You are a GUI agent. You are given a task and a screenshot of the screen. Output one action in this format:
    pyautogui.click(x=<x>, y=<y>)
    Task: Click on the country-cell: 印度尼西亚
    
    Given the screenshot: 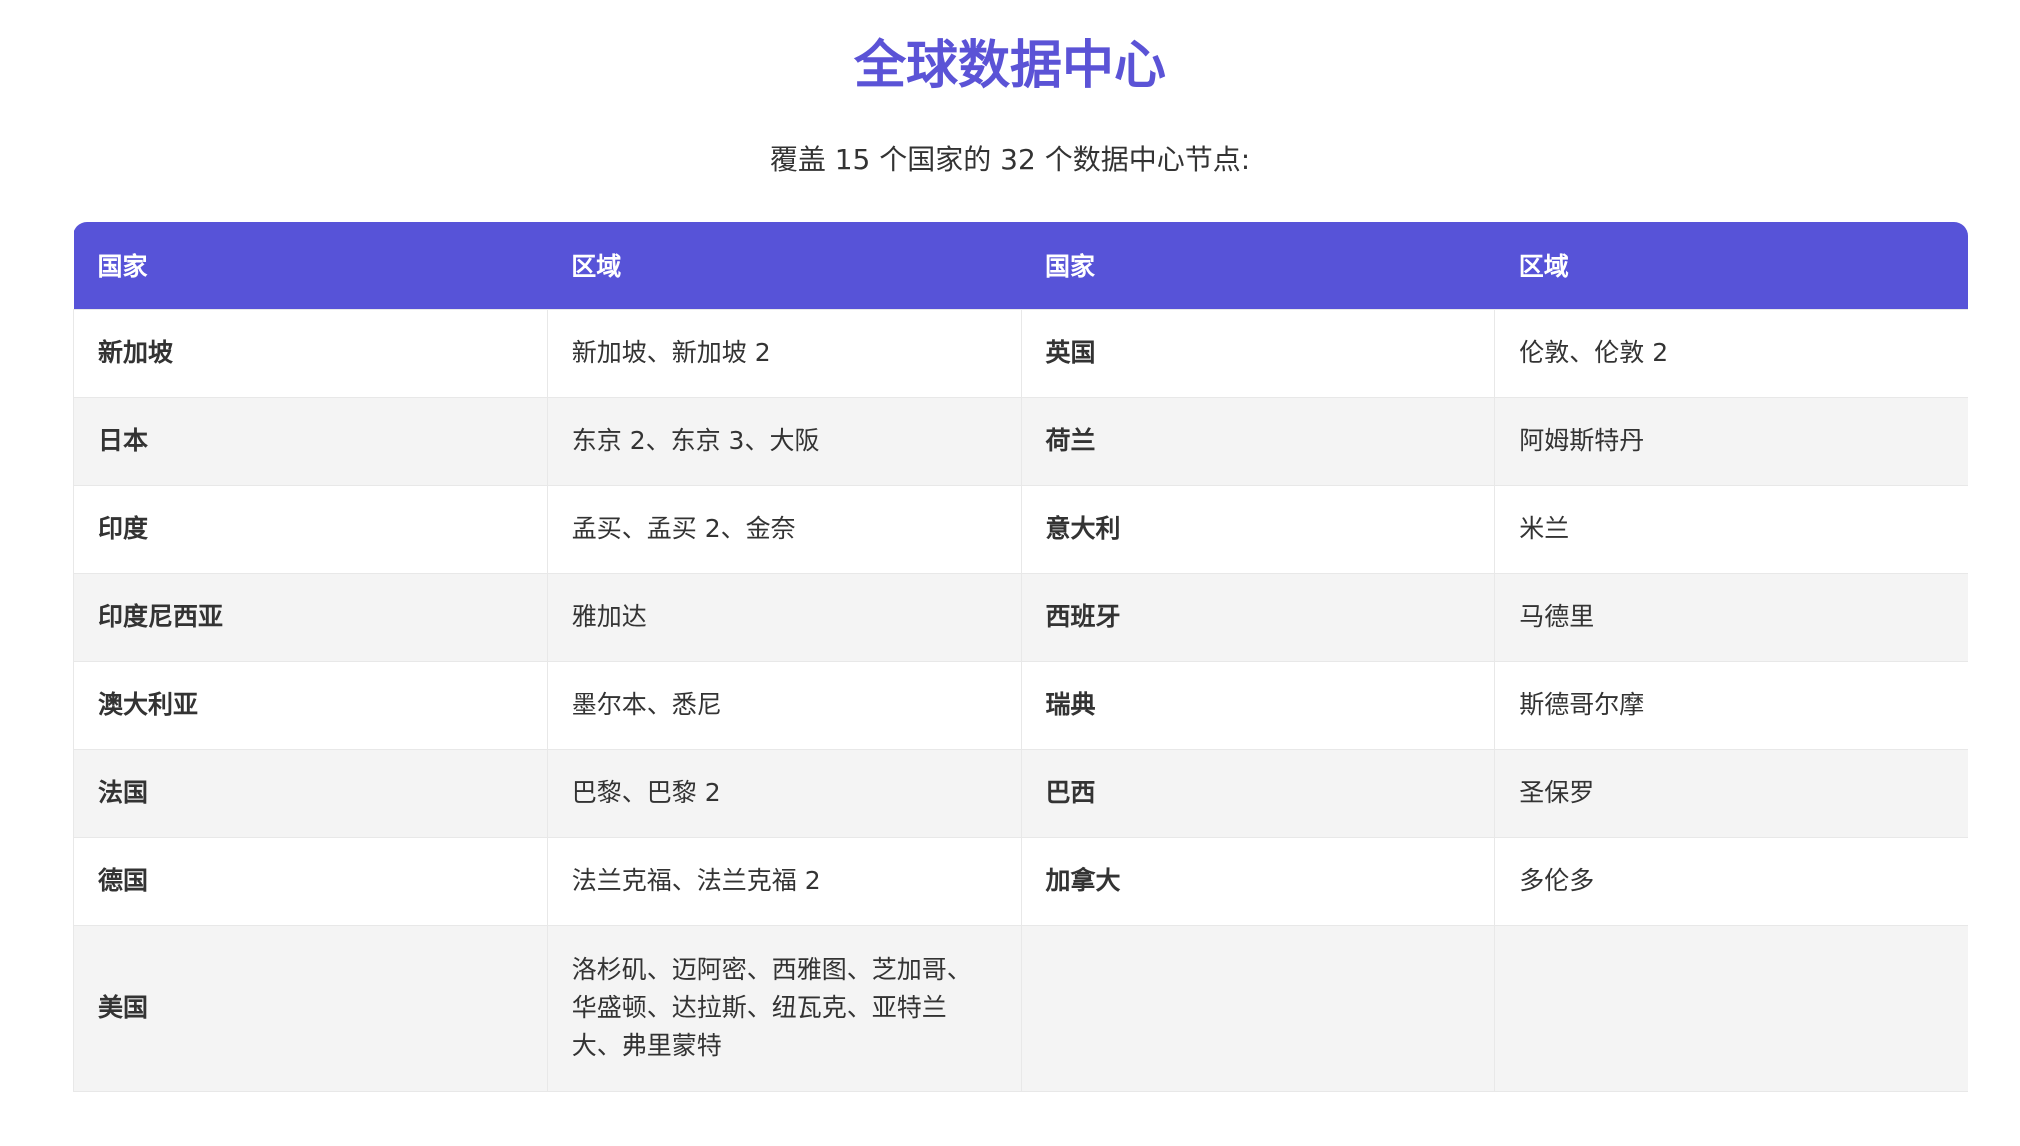 What is the action you would take?
    pyautogui.click(x=310, y=617)
    